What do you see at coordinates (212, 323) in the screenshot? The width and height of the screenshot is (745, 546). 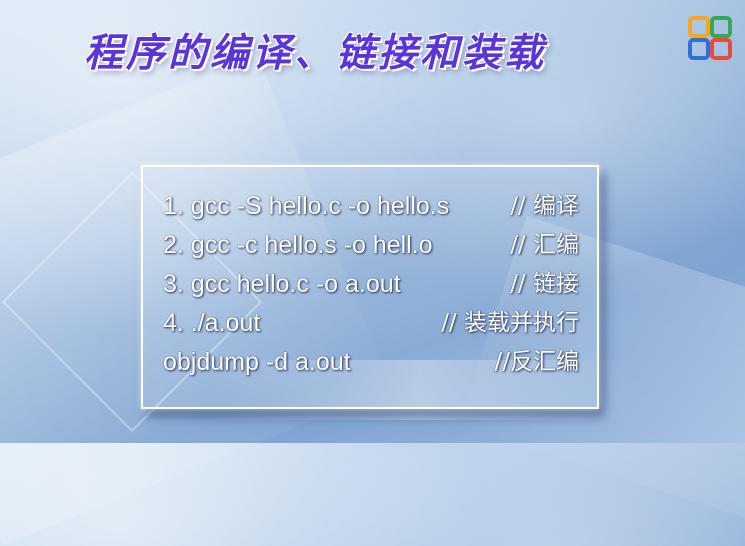 I see `command-text: 4. ./a.out` at bounding box center [212, 323].